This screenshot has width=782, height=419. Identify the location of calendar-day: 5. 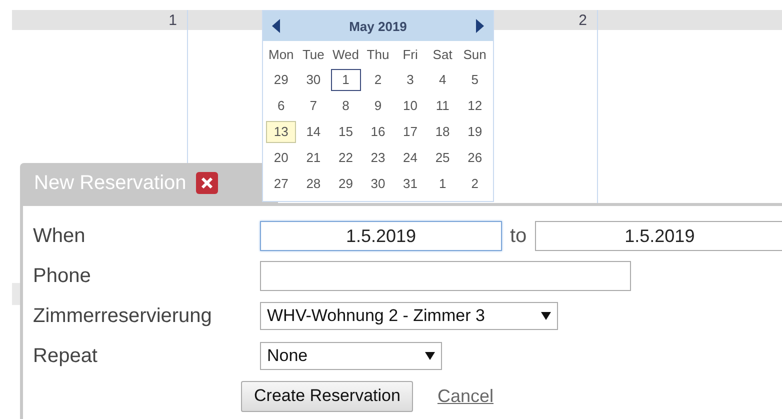
(475, 80).